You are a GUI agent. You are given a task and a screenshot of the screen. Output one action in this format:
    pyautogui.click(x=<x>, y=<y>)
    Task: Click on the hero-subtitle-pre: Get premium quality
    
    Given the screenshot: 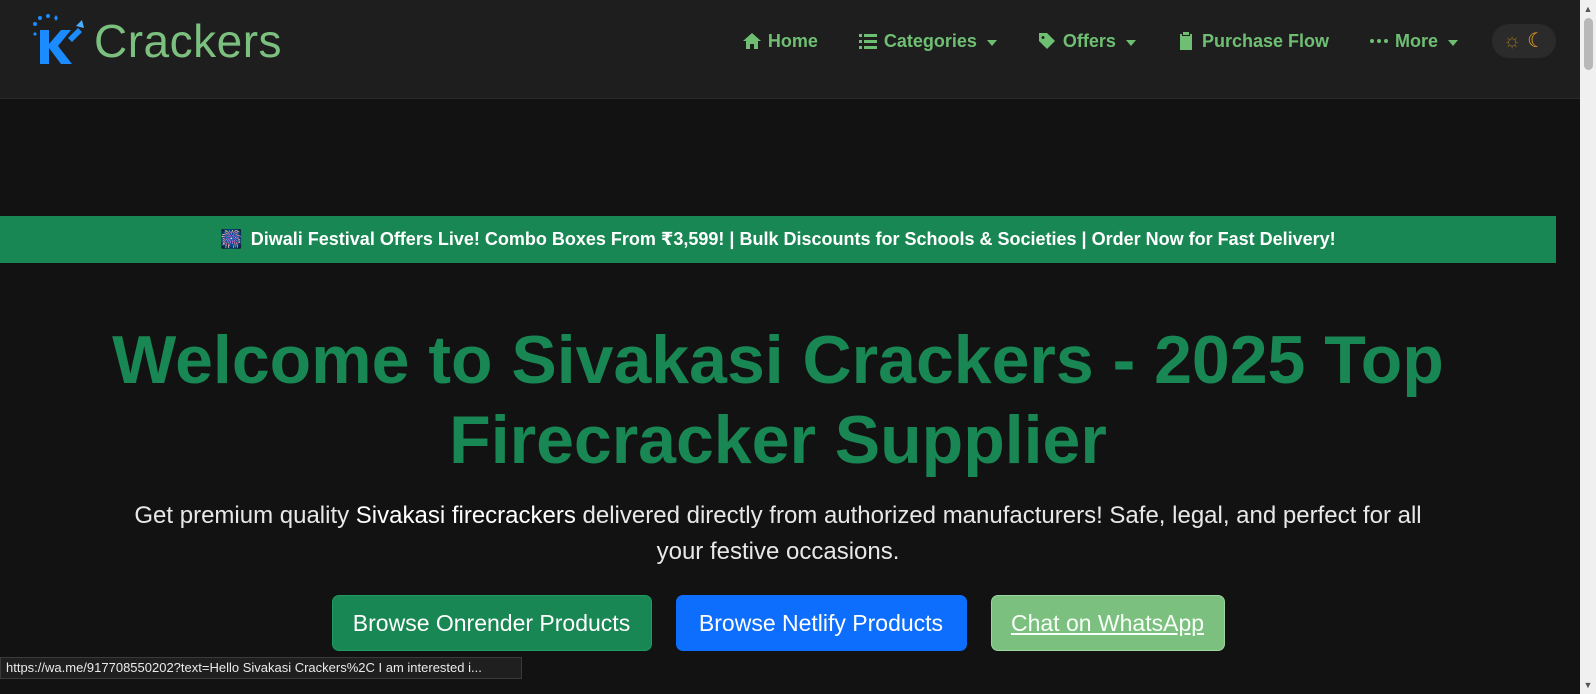 What is the action you would take?
    pyautogui.click(x=245, y=515)
    